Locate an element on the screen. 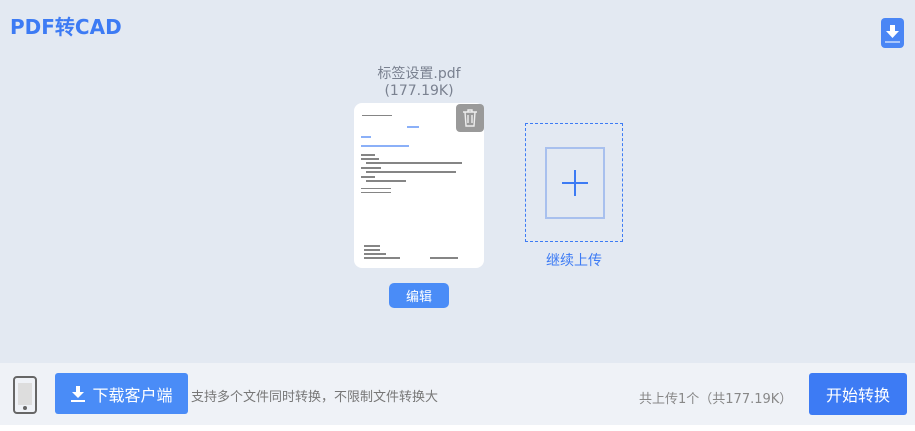  file-name: 标签设置.pdf is located at coordinates (419, 74).